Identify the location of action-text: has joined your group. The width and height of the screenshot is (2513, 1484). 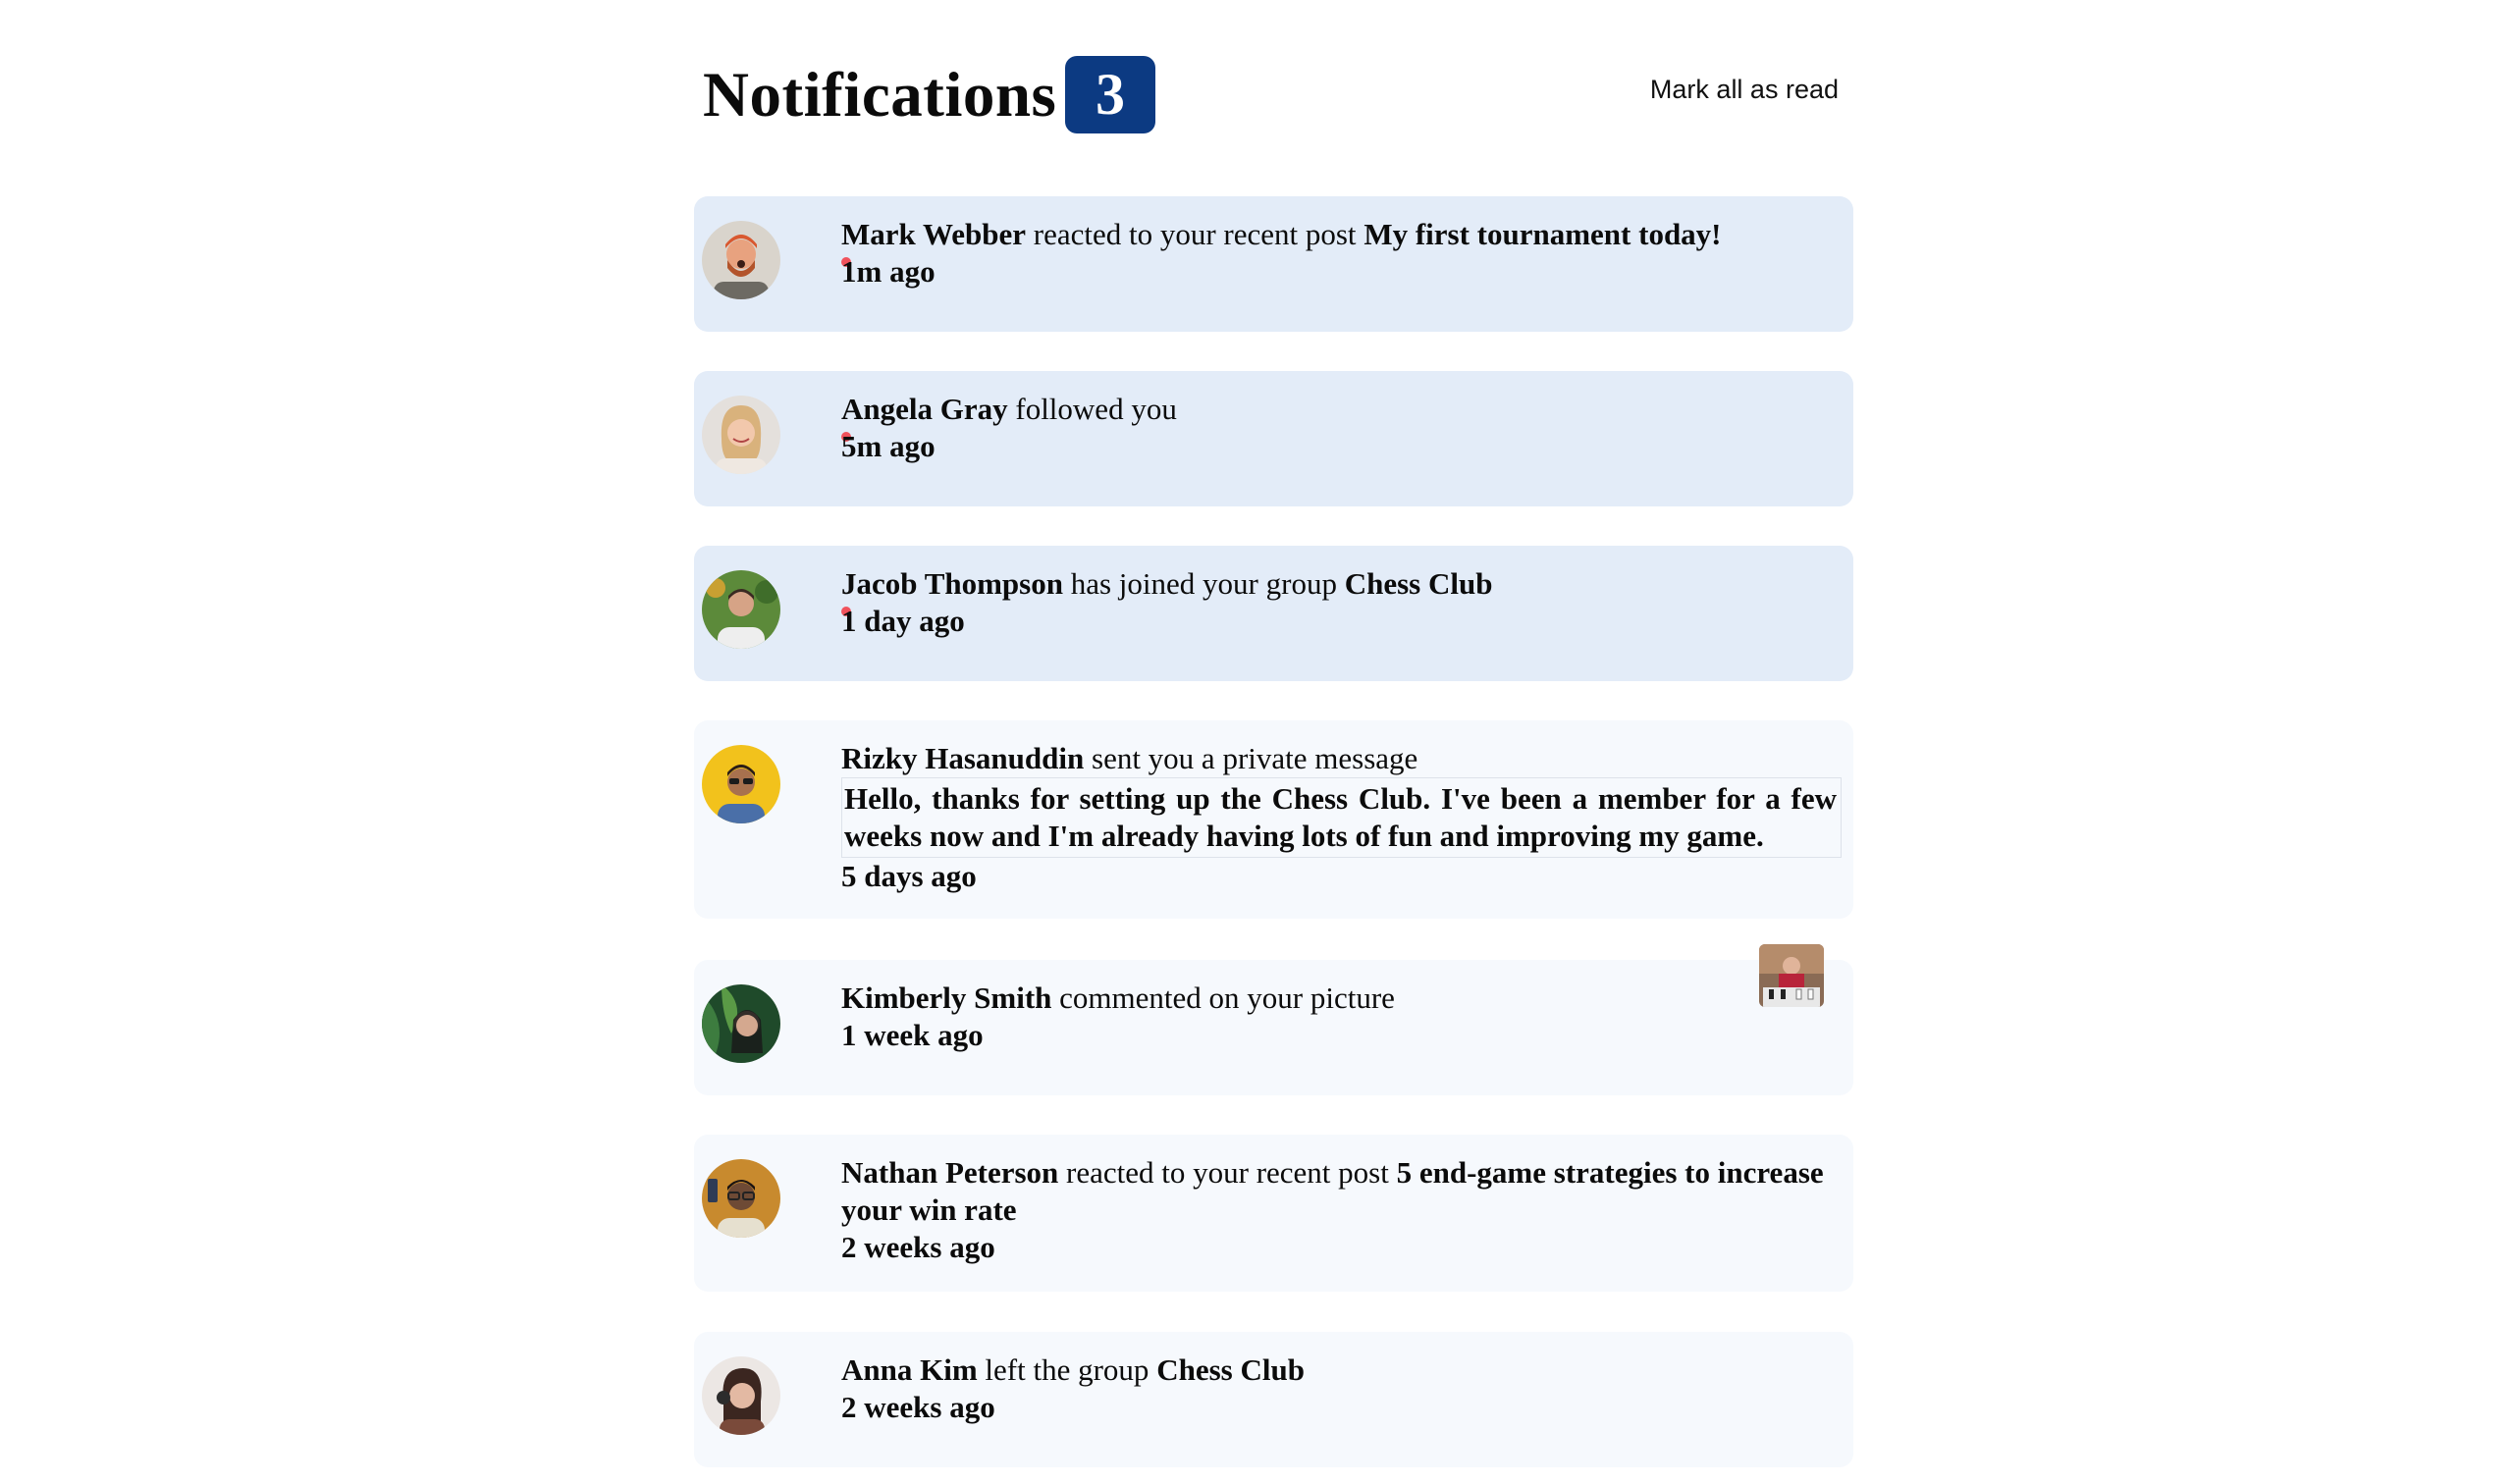
(1204, 583).